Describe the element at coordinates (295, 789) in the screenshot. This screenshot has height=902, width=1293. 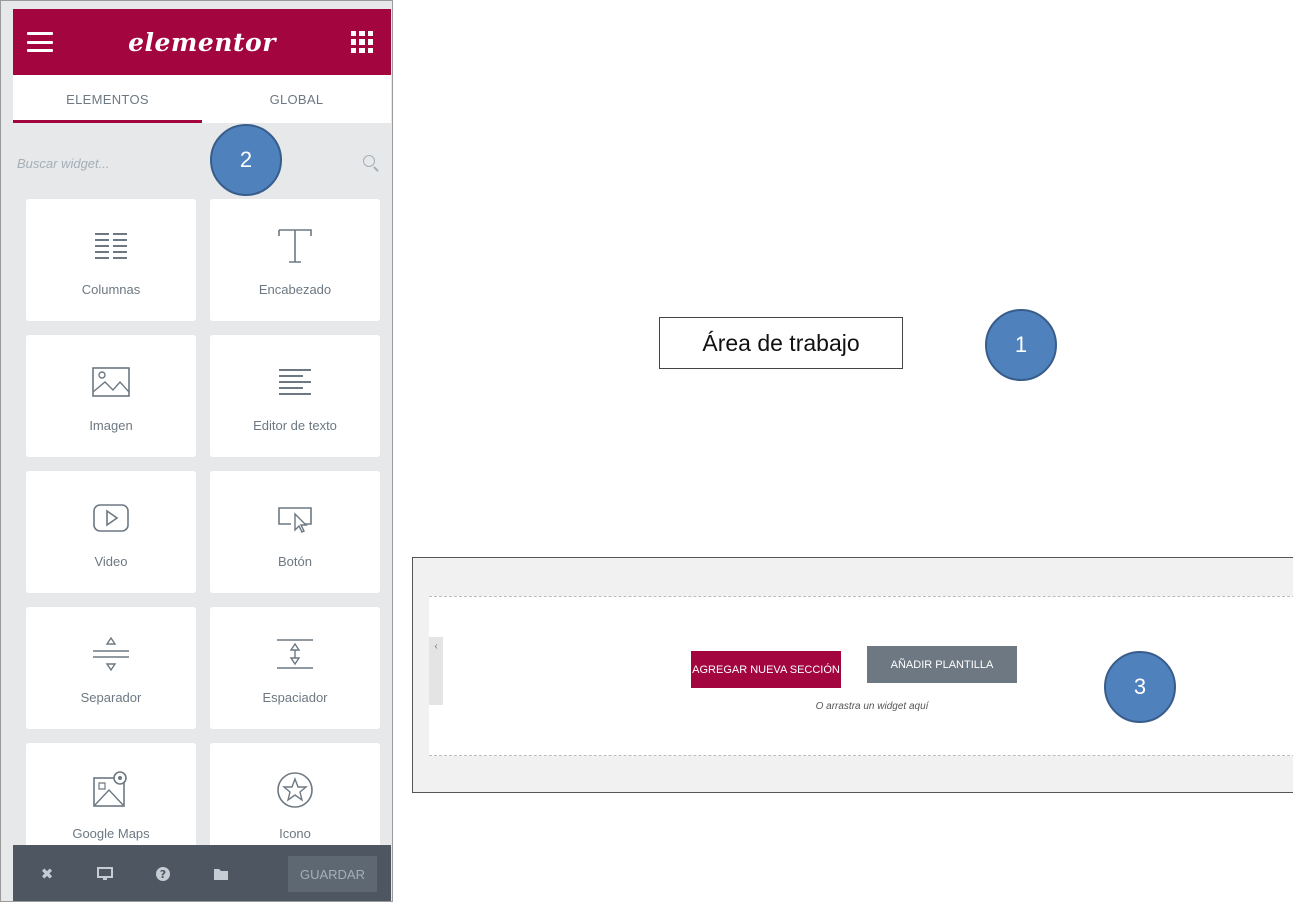
I see `star-icon` at that location.